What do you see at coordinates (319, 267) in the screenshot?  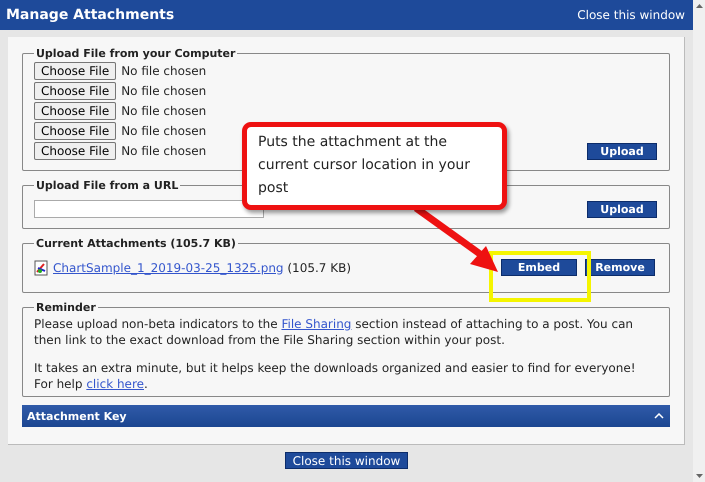 I see `attachment-size: (105.7 KB)` at bounding box center [319, 267].